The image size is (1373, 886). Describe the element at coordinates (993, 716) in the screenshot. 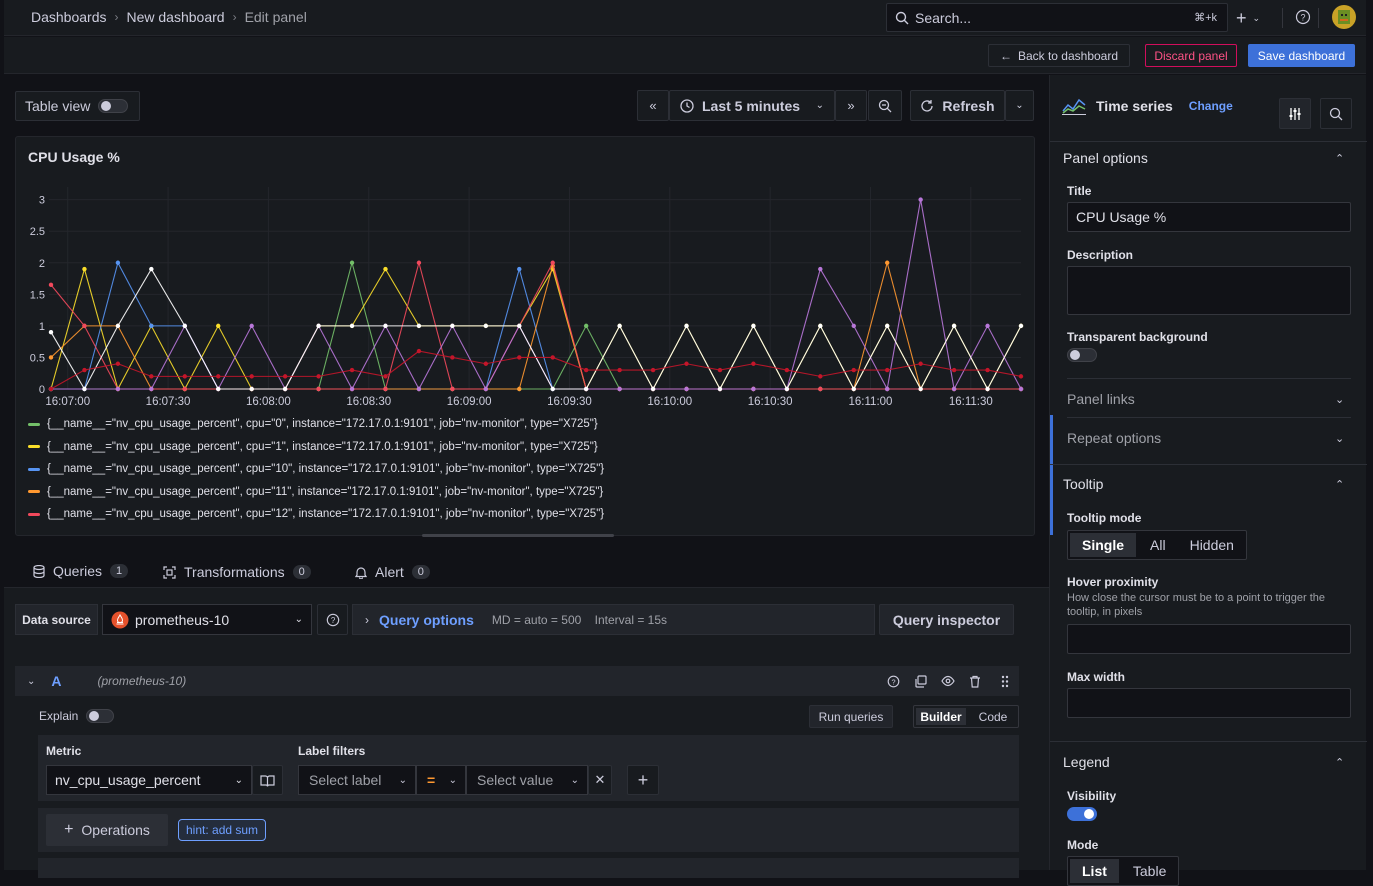

I see `code-mode-button: Code` at that location.